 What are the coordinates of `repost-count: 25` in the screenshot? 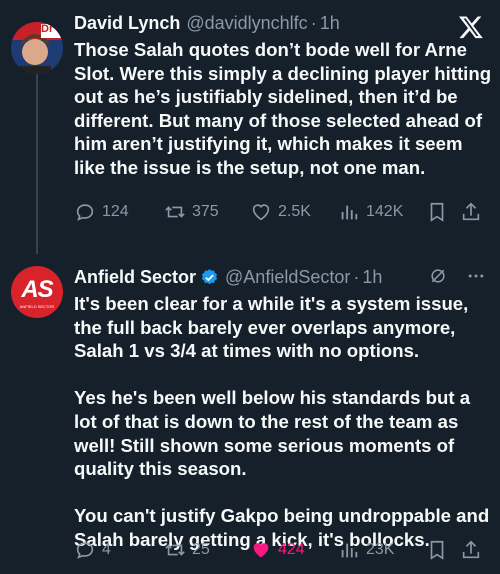 It's located at (201, 549).